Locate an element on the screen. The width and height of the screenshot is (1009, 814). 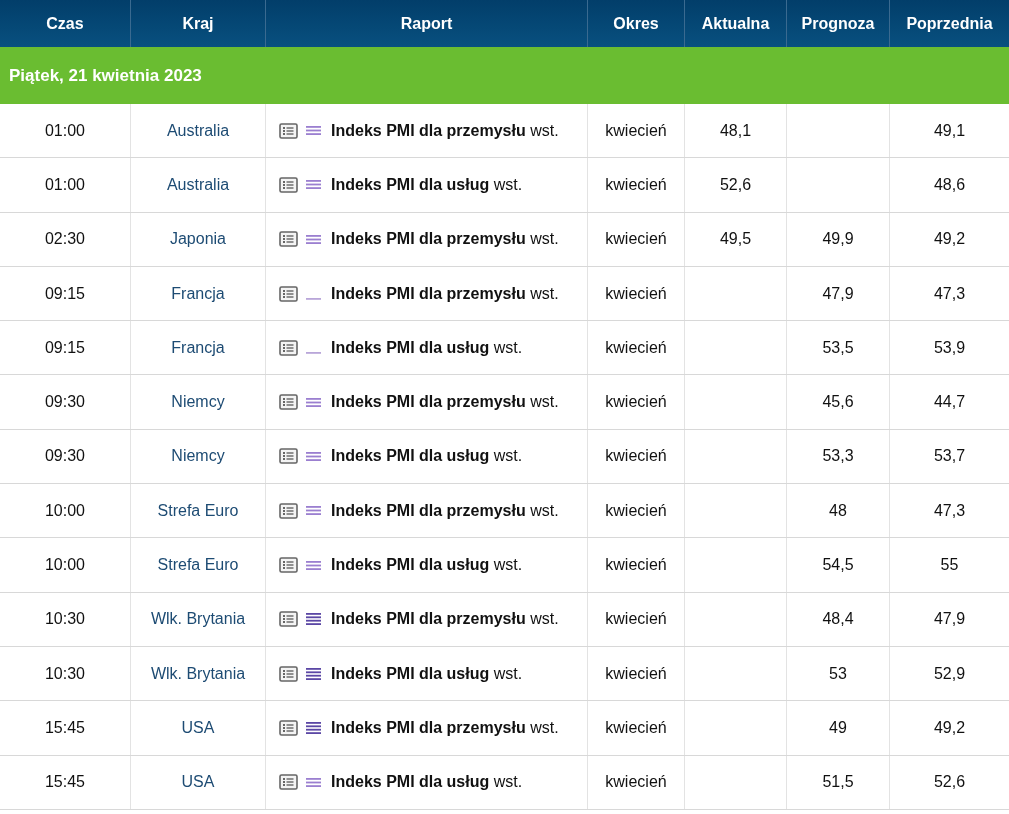
forecast-value: 48,4 is located at coordinates (838, 619).